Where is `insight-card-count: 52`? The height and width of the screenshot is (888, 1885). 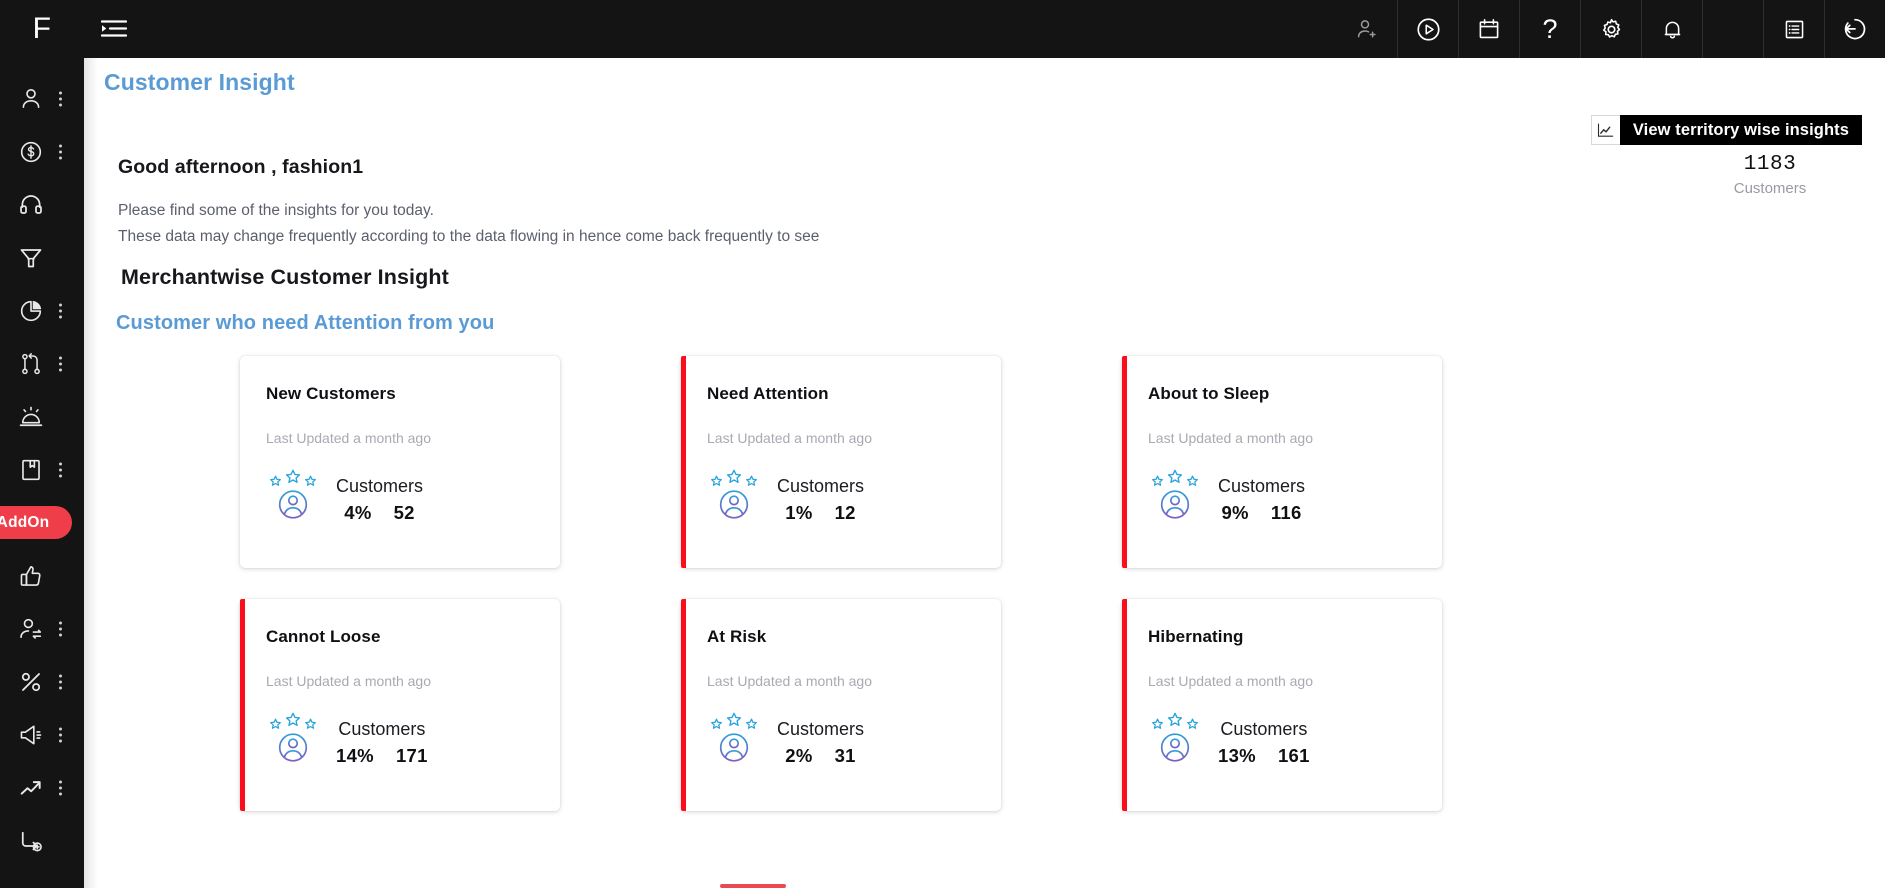
insight-card-count: 52 is located at coordinates (404, 512).